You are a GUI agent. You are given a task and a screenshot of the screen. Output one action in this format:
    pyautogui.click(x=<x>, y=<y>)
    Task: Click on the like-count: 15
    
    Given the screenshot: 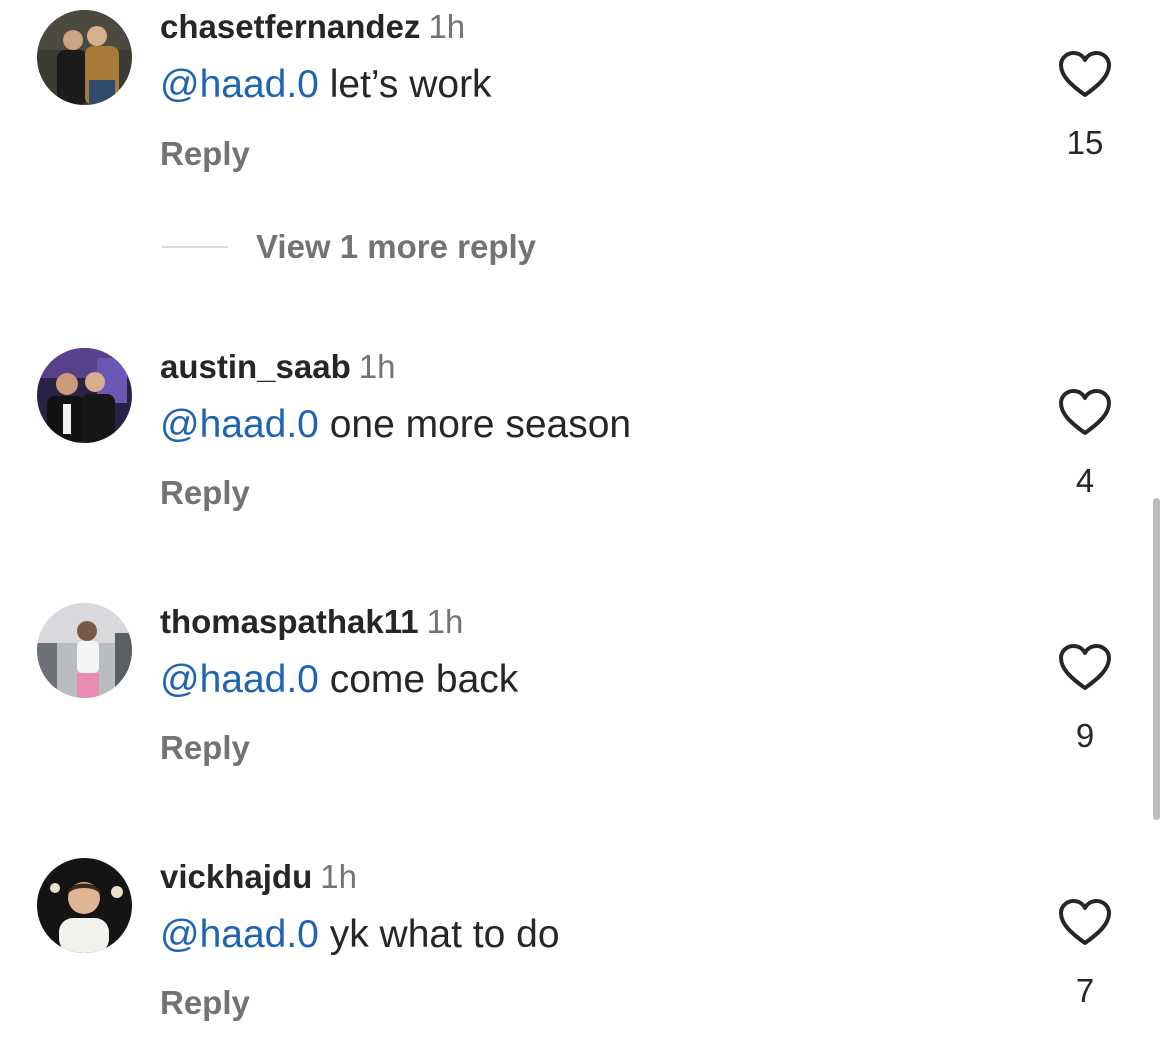 What is the action you would take?
    pyautogui.click(x=1085, y=142)
    